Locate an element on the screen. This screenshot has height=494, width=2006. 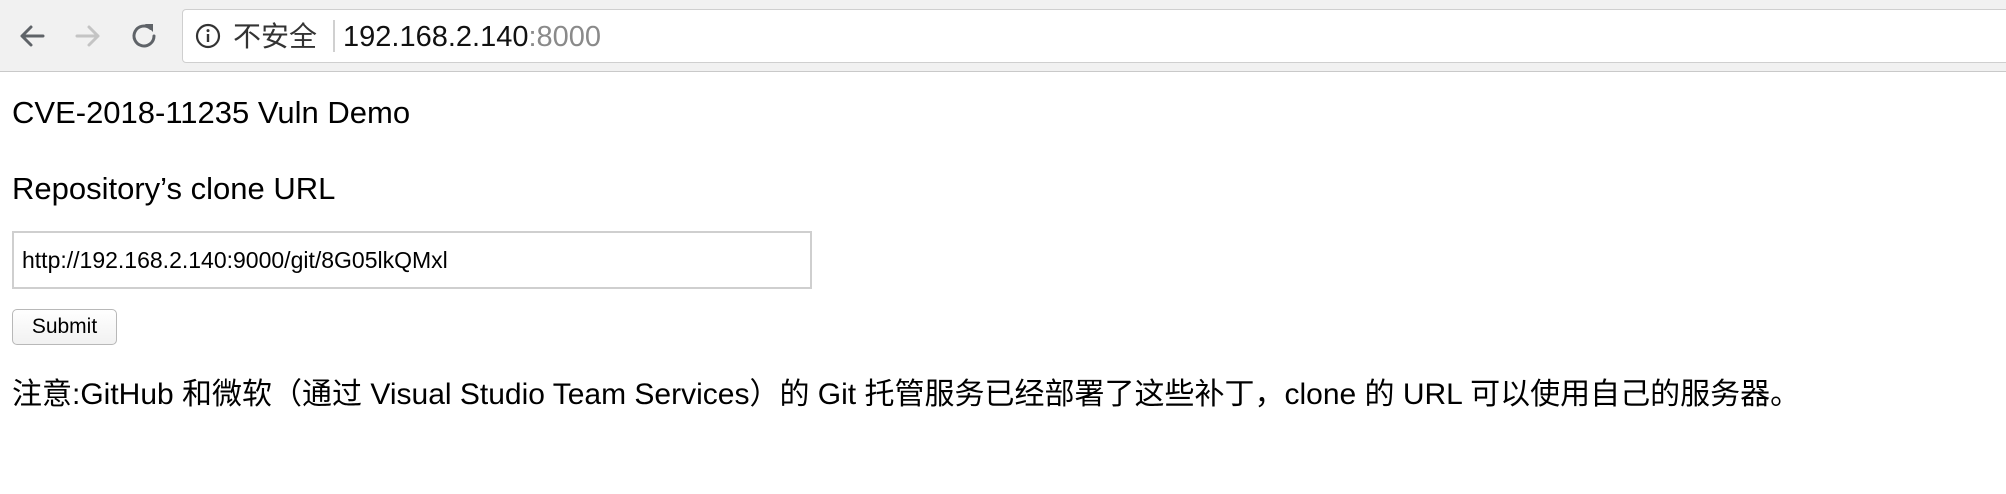
url-host: 192.168.2.140 is located at coordinates (436, 37).